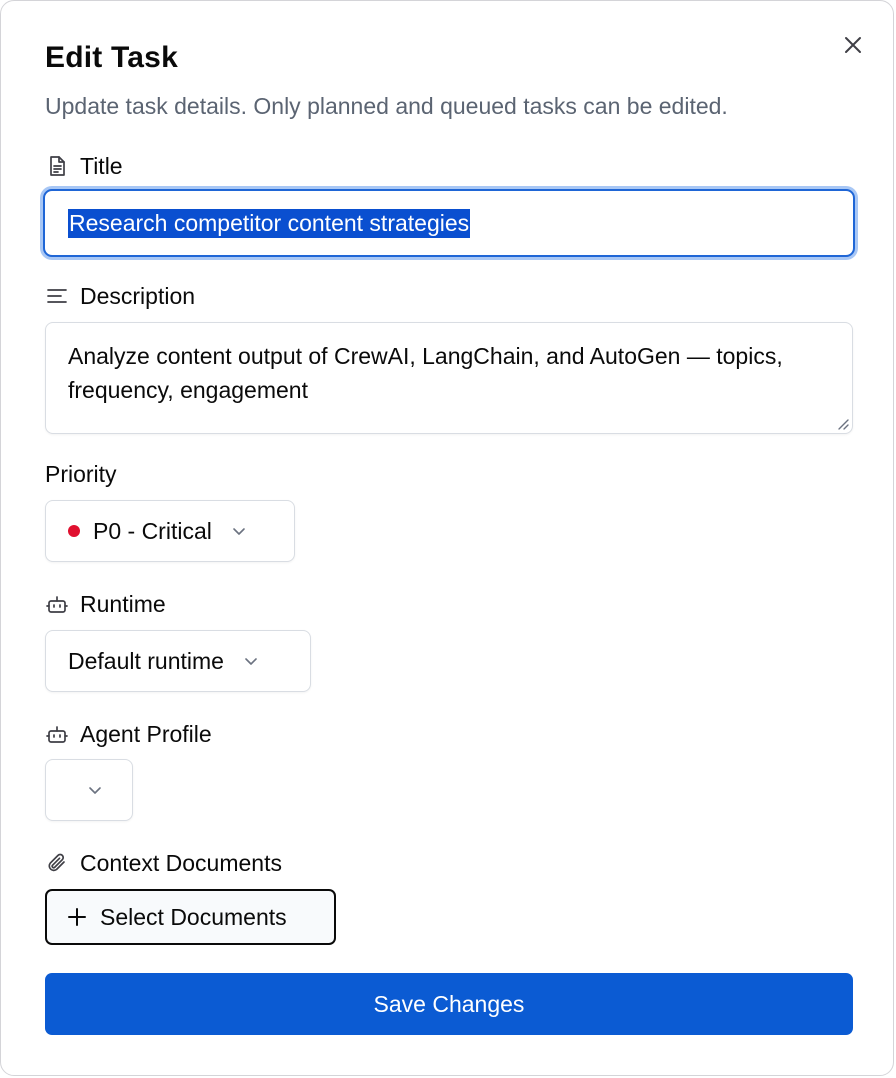 This screenshot has width=896, height=1078. I want to click on select-documents-label: Select Documents, so click(193, 916).